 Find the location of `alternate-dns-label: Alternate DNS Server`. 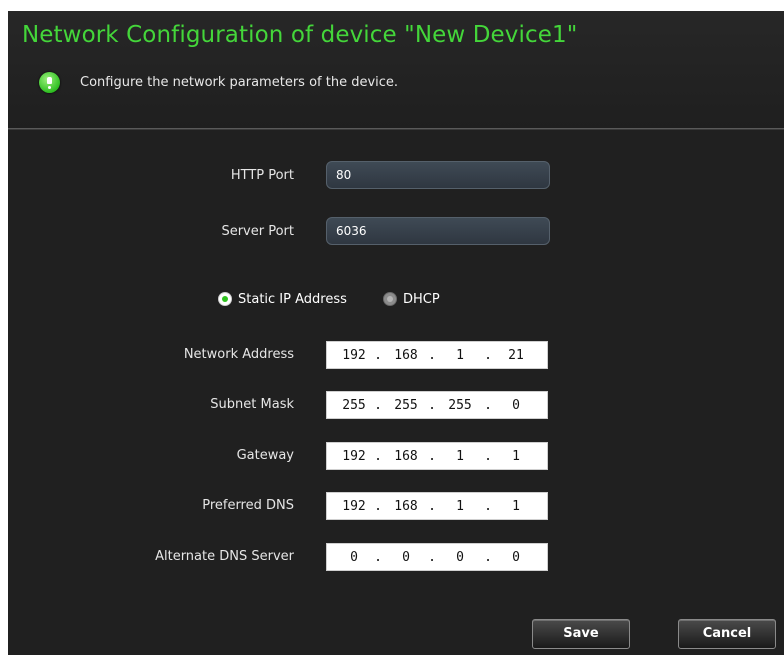

alternate-dns-label: Alternate DNS Server is located at coordinates (224, 556).